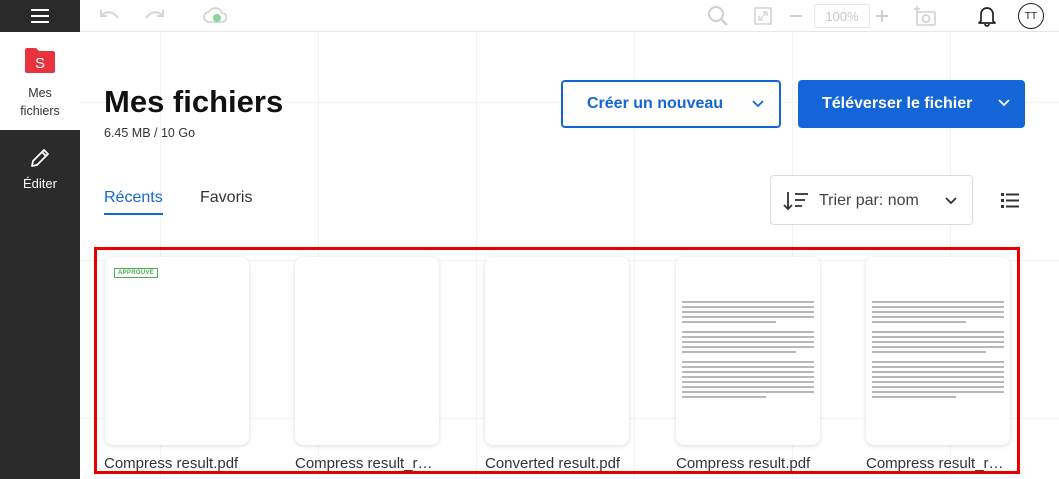 Image resolution: width=1059 pixels, height=479 pixels. I want to click on zoom-out-button, so click(796, 16).